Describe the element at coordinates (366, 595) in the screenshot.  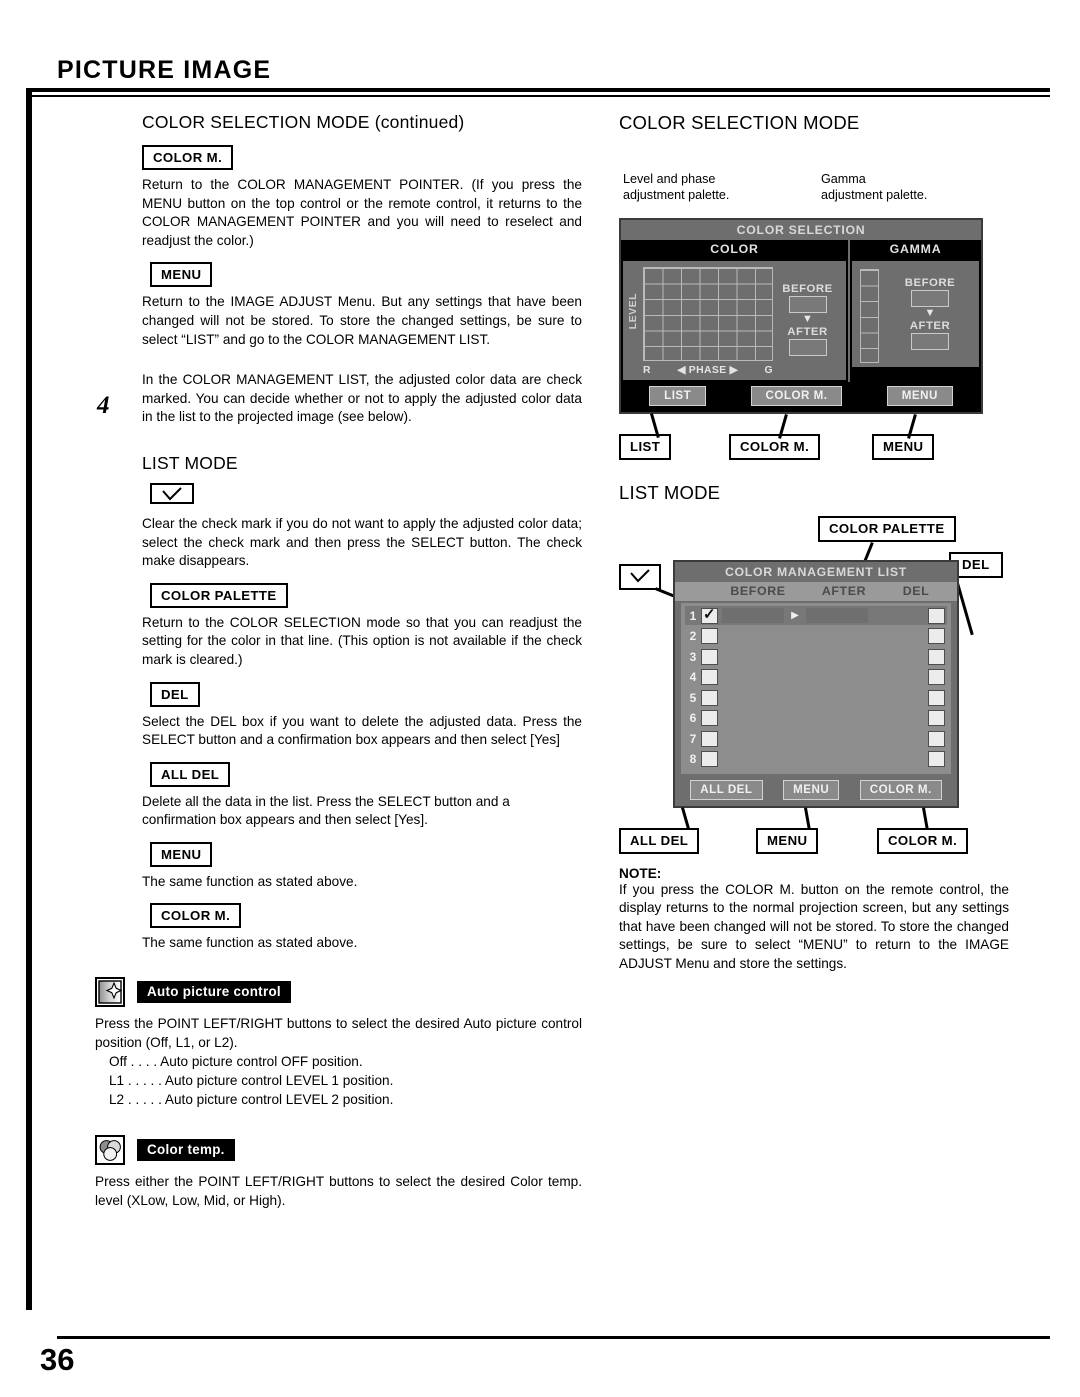
I see `key-color-palette: COLOR PALETTE` at that location.